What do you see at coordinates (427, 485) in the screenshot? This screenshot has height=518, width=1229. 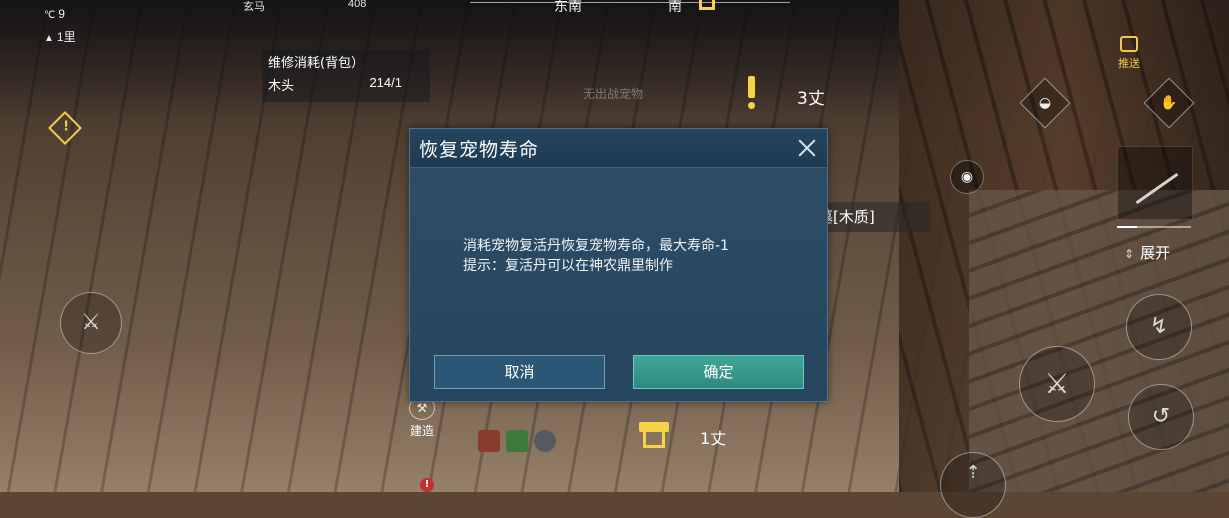 I see `alert-badge-icon: !` at bounding box center [427, 485].